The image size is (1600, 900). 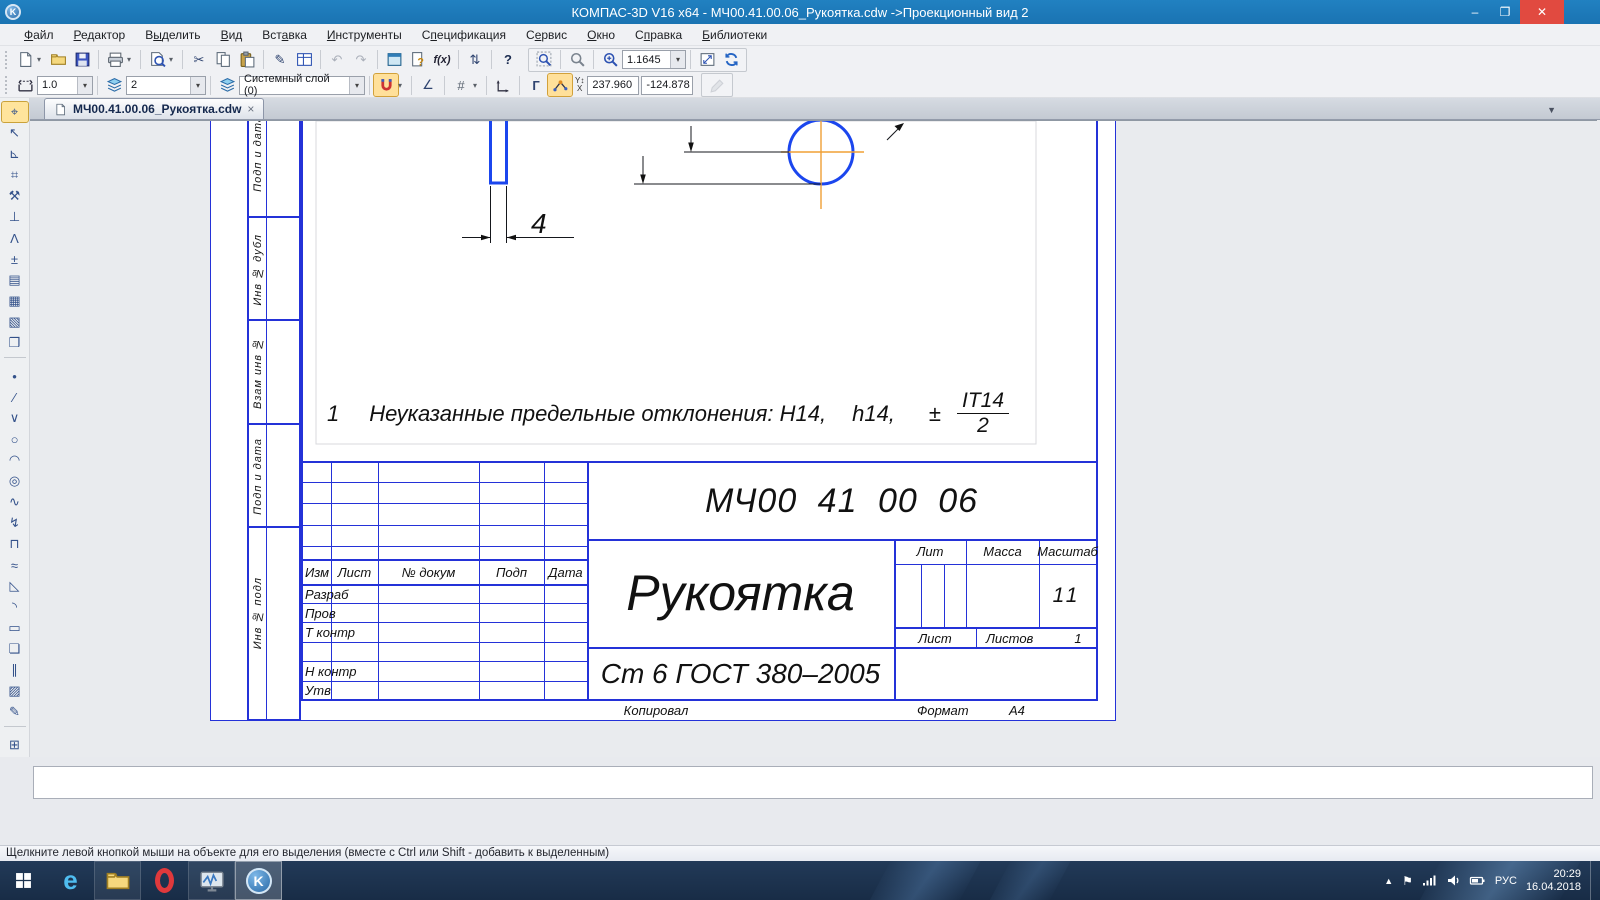 What do you see at coordinates (477, 85) in the screenshot?
I see `grid-dropdown-icon: ▾` at bounding box center [477, 85].